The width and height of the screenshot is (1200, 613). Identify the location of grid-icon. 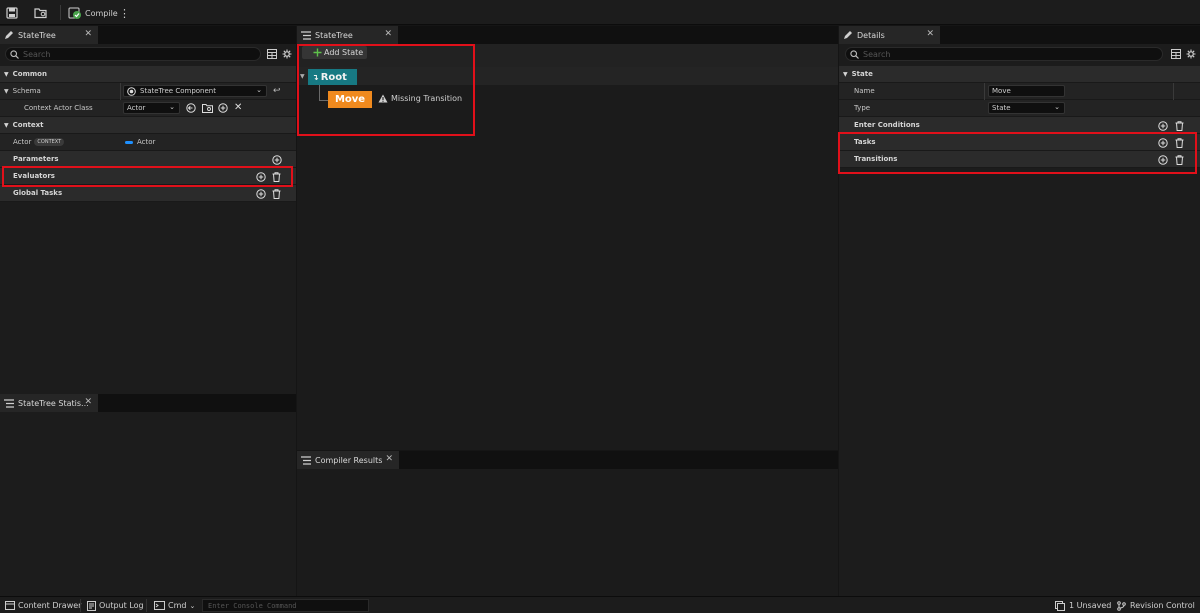
(272, 54).